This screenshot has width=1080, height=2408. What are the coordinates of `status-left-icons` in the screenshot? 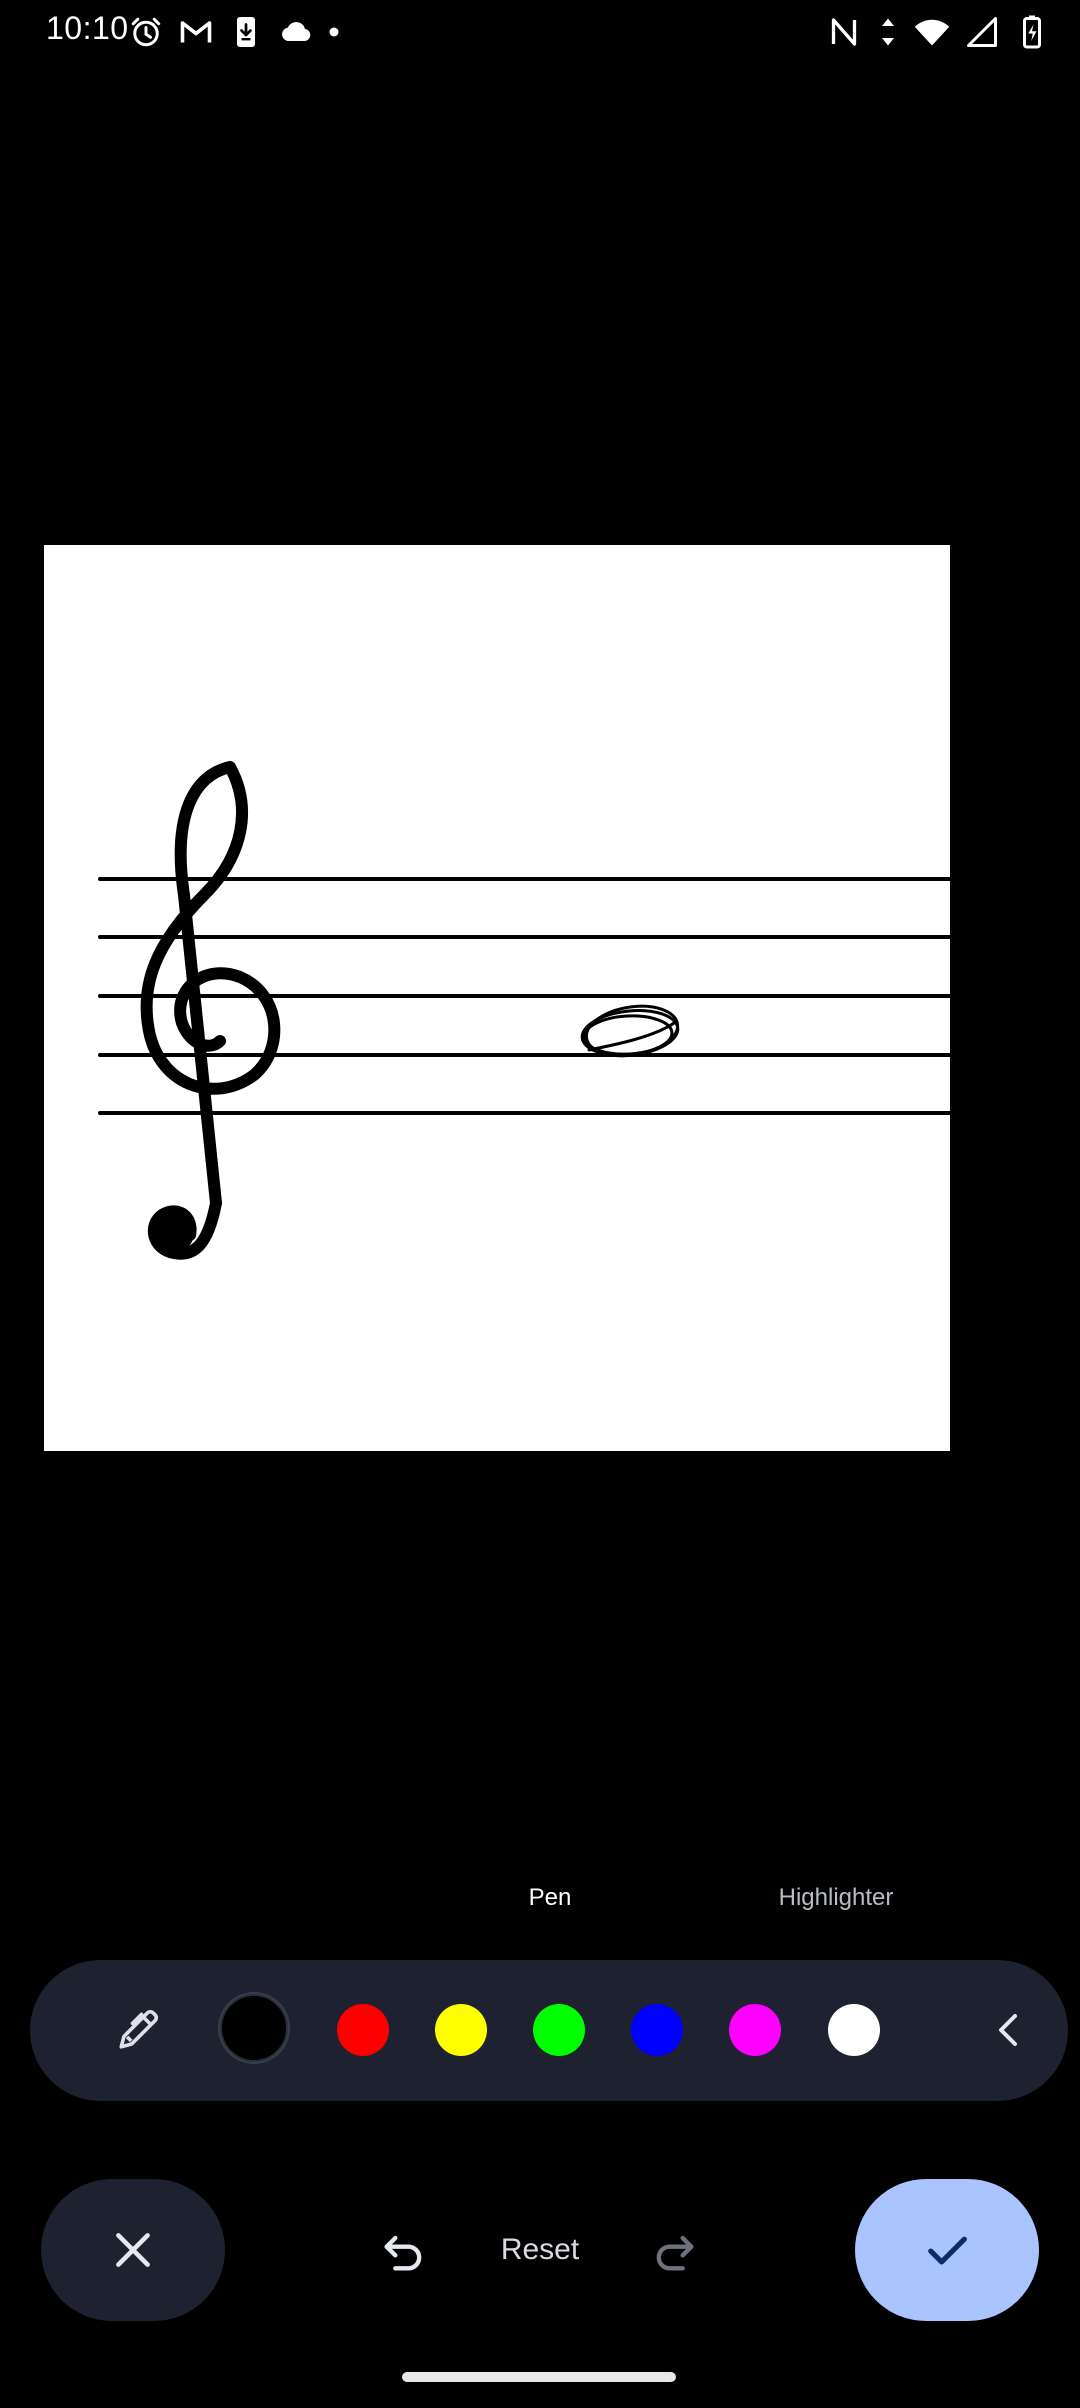 It's located at (234, 32).